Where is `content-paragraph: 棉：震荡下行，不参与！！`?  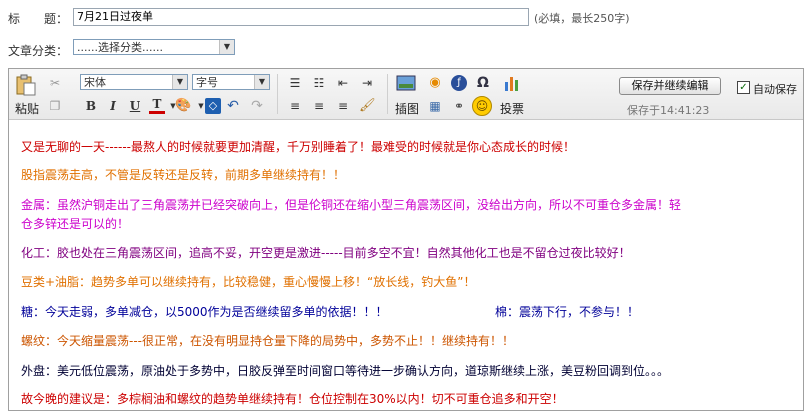 content-paragraph: 棉：震荡下行，不参与！！ is located at coordinates (567, 312).